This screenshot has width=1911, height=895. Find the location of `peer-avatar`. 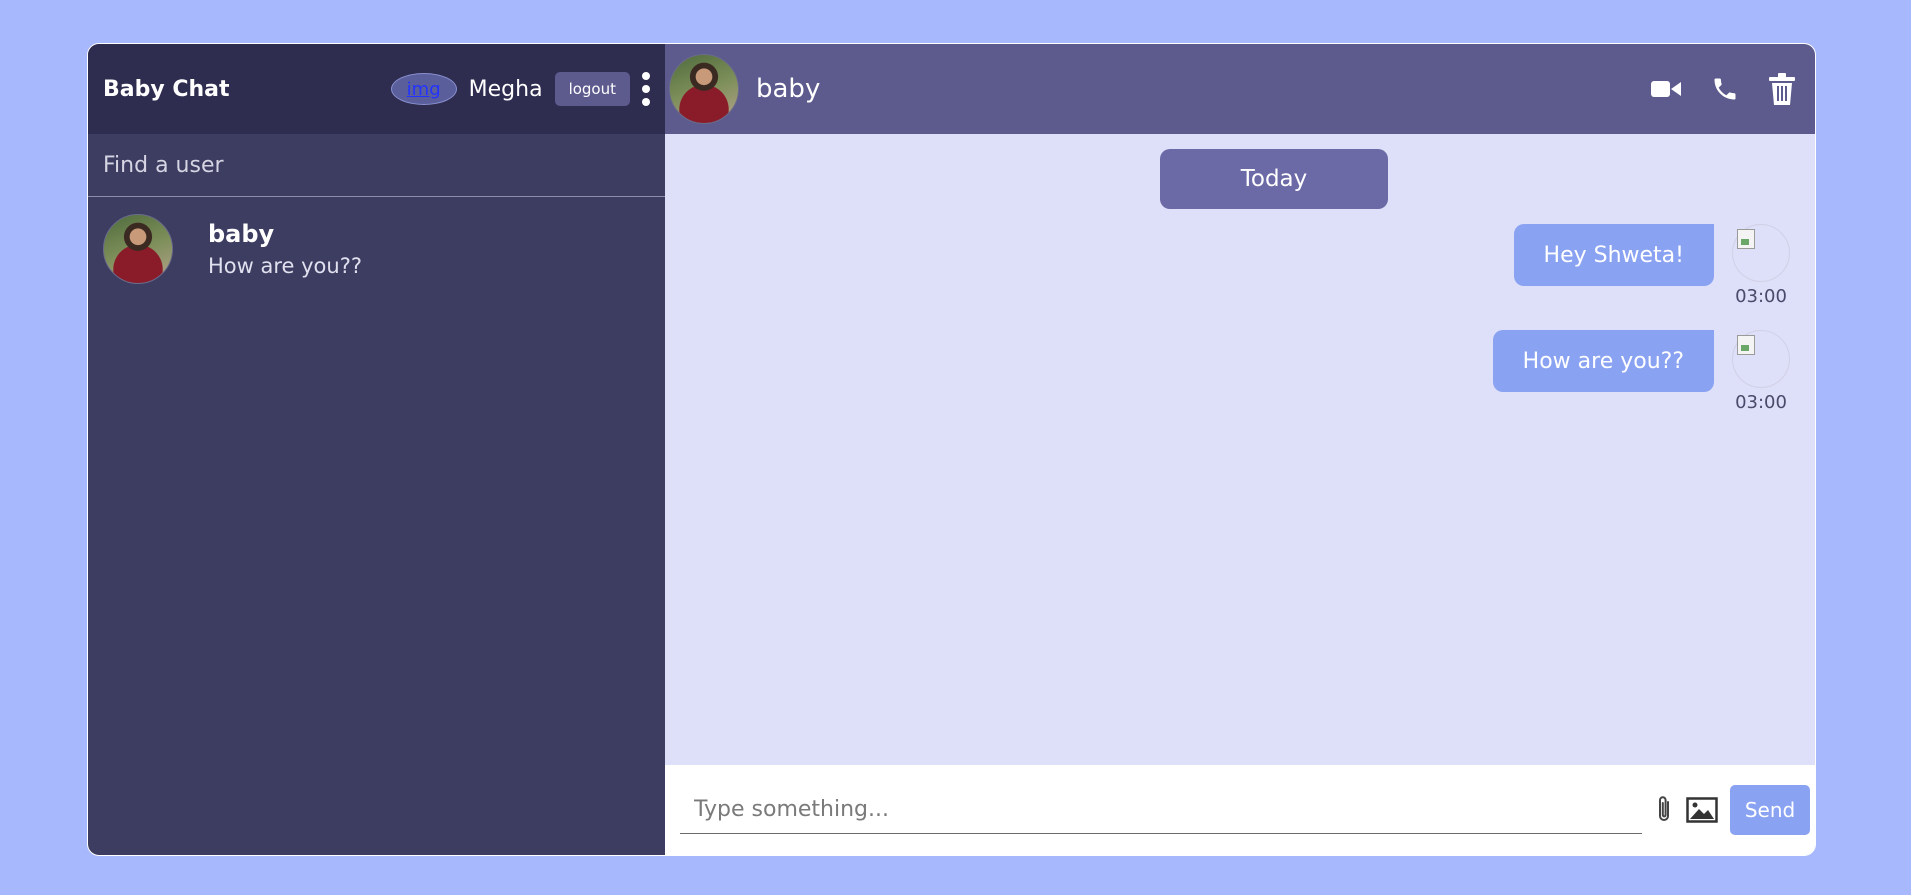

peer-avatar is located at coordinates (704, 89).